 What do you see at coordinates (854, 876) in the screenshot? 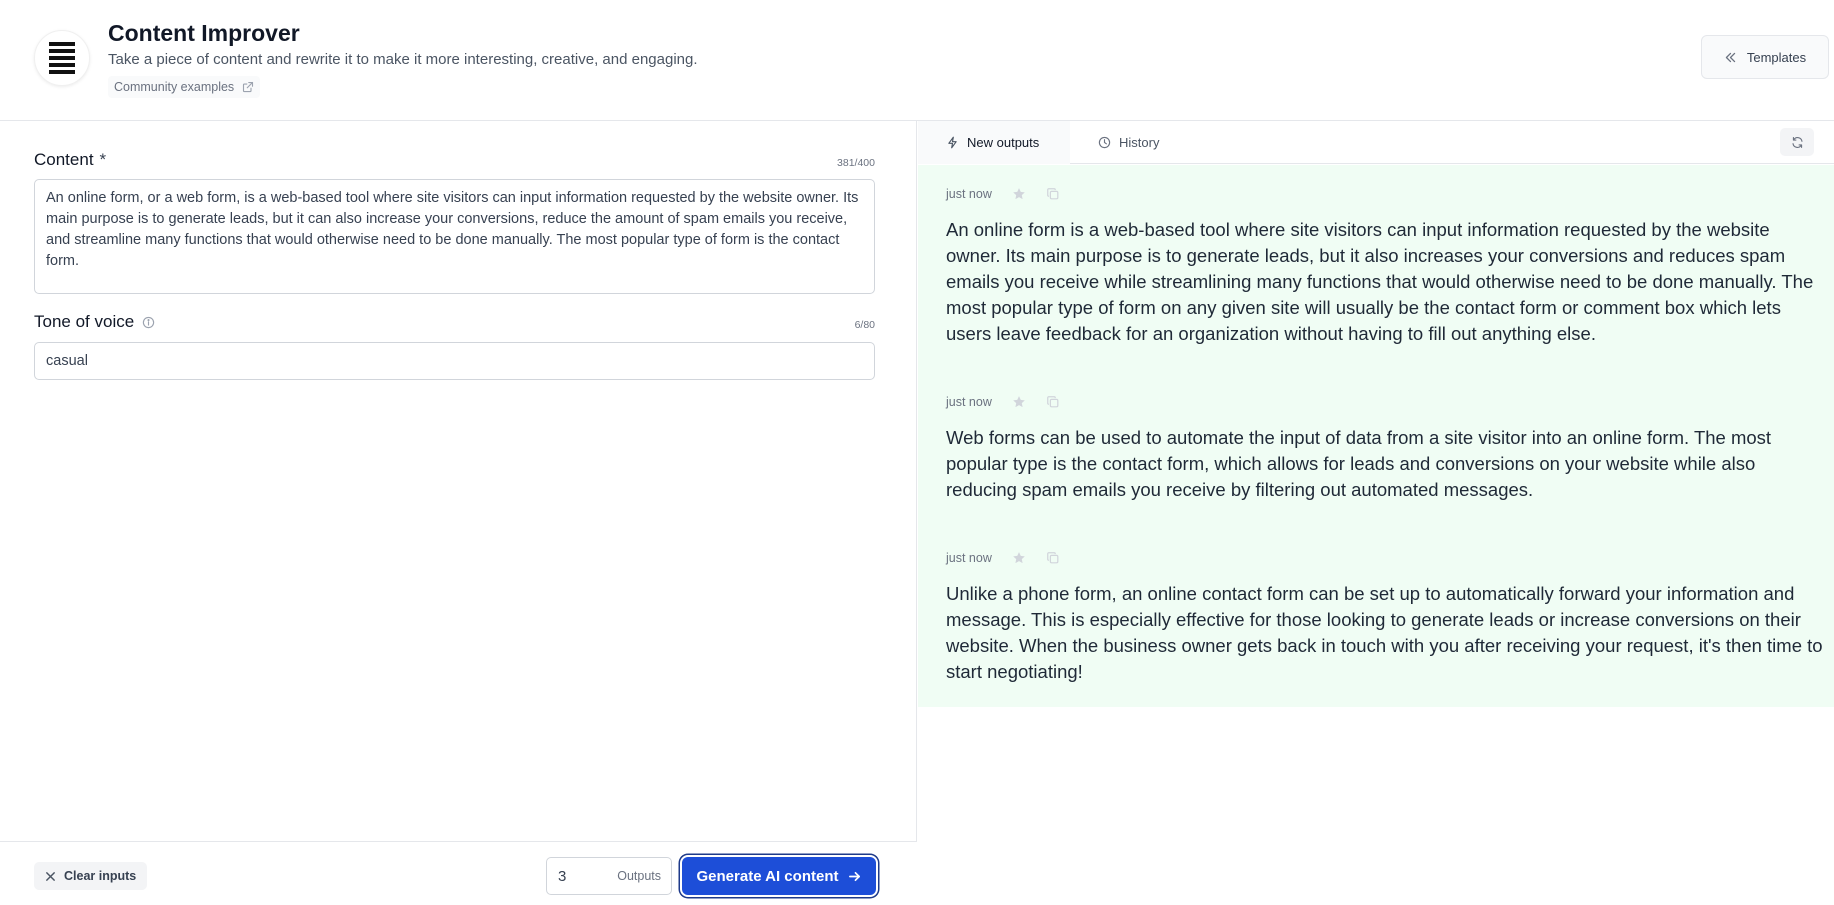
I see `arrow-right-icon` at bounding box center [854, 876].